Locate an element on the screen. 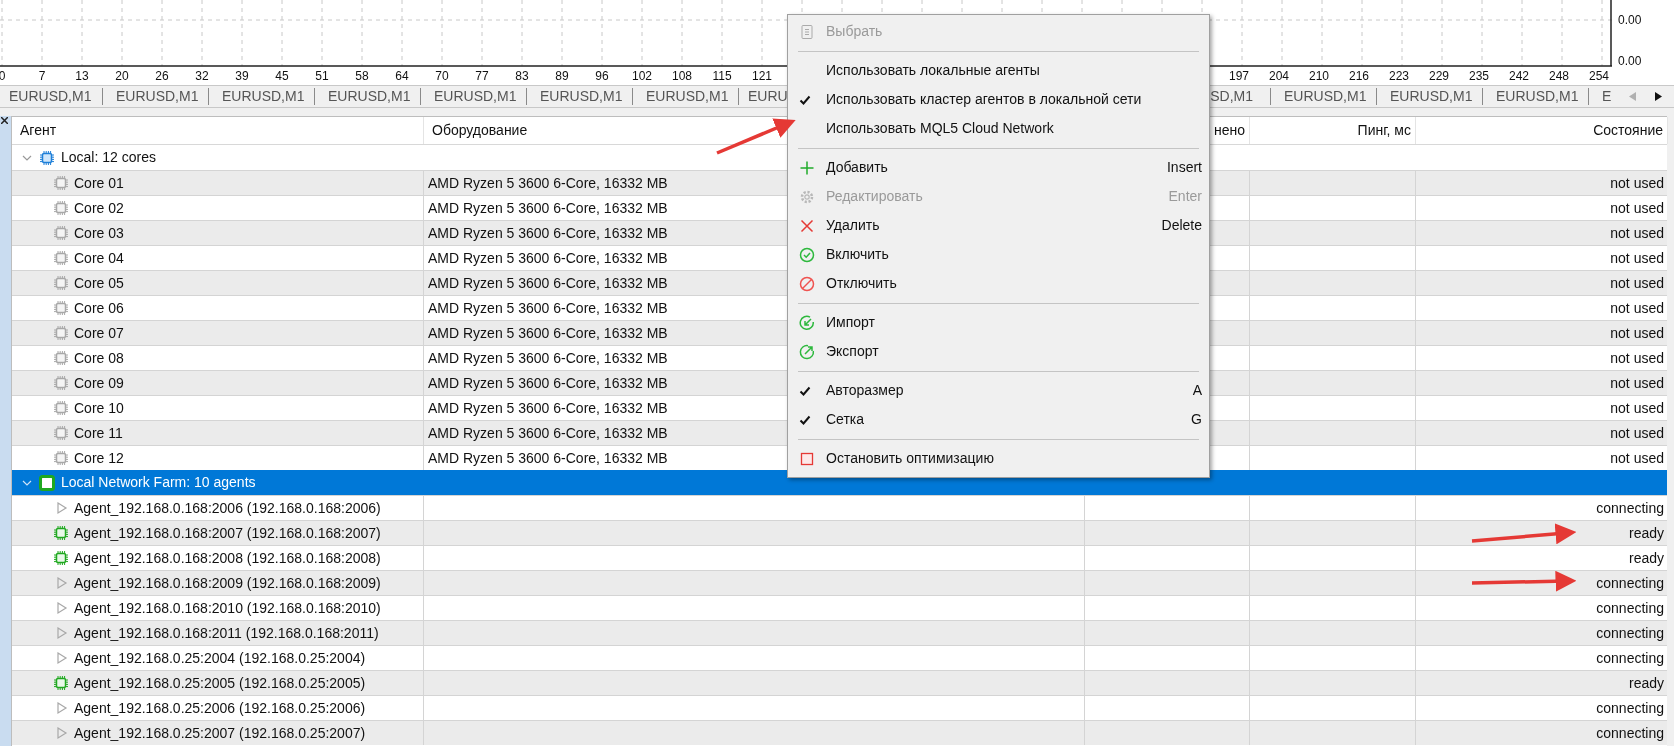 The width and height of the screenshot is (1674, 746). menu-item: Использовать локальные агенты is located at coordinates (998, 70).